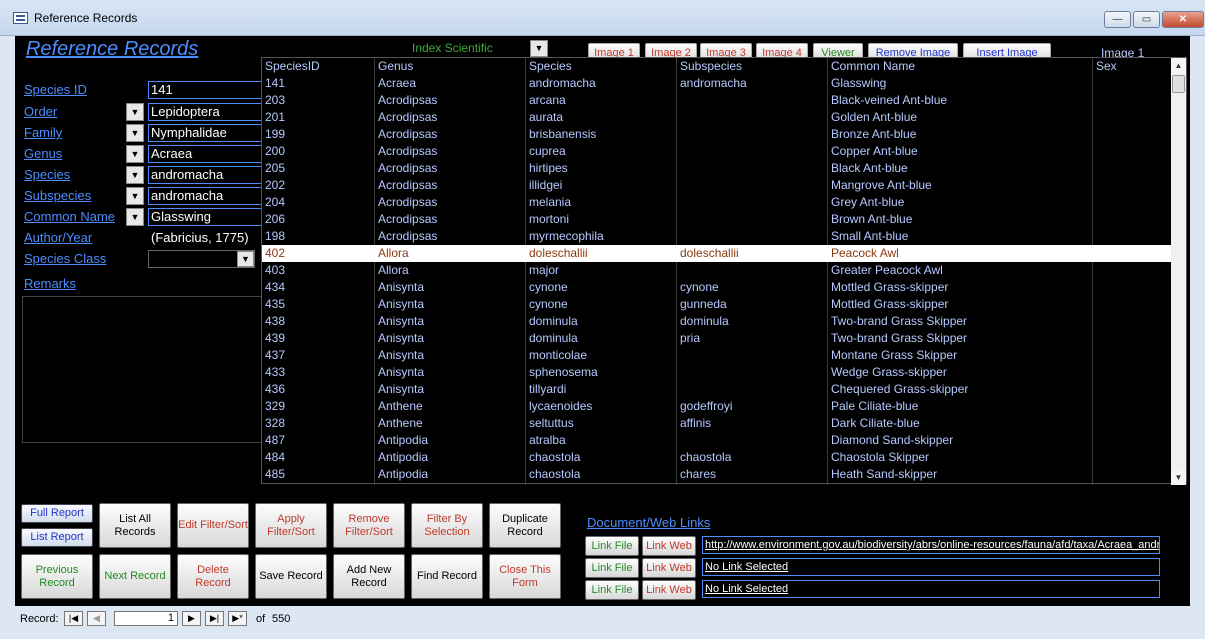  I want to click on table-row: 206 Acrodipsas mortoni Brown Ant-blue, so click(717, 219).